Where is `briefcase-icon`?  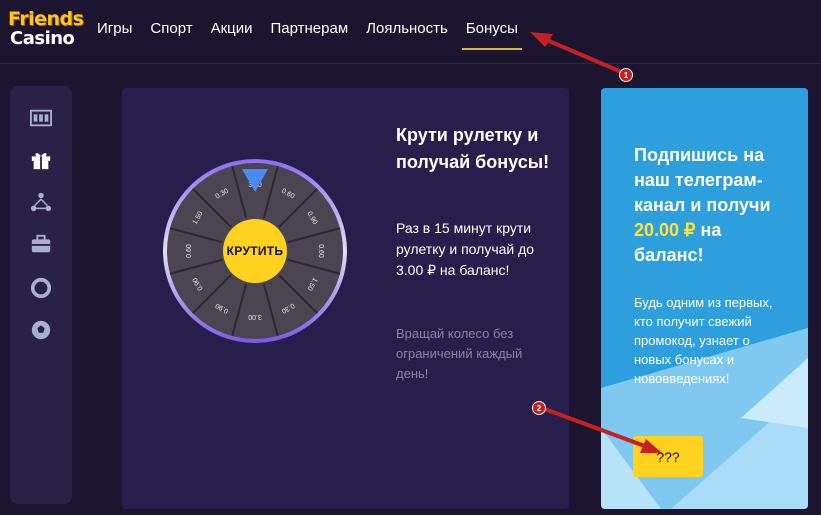
briefcase-icon is located at coordinates (41, 244).